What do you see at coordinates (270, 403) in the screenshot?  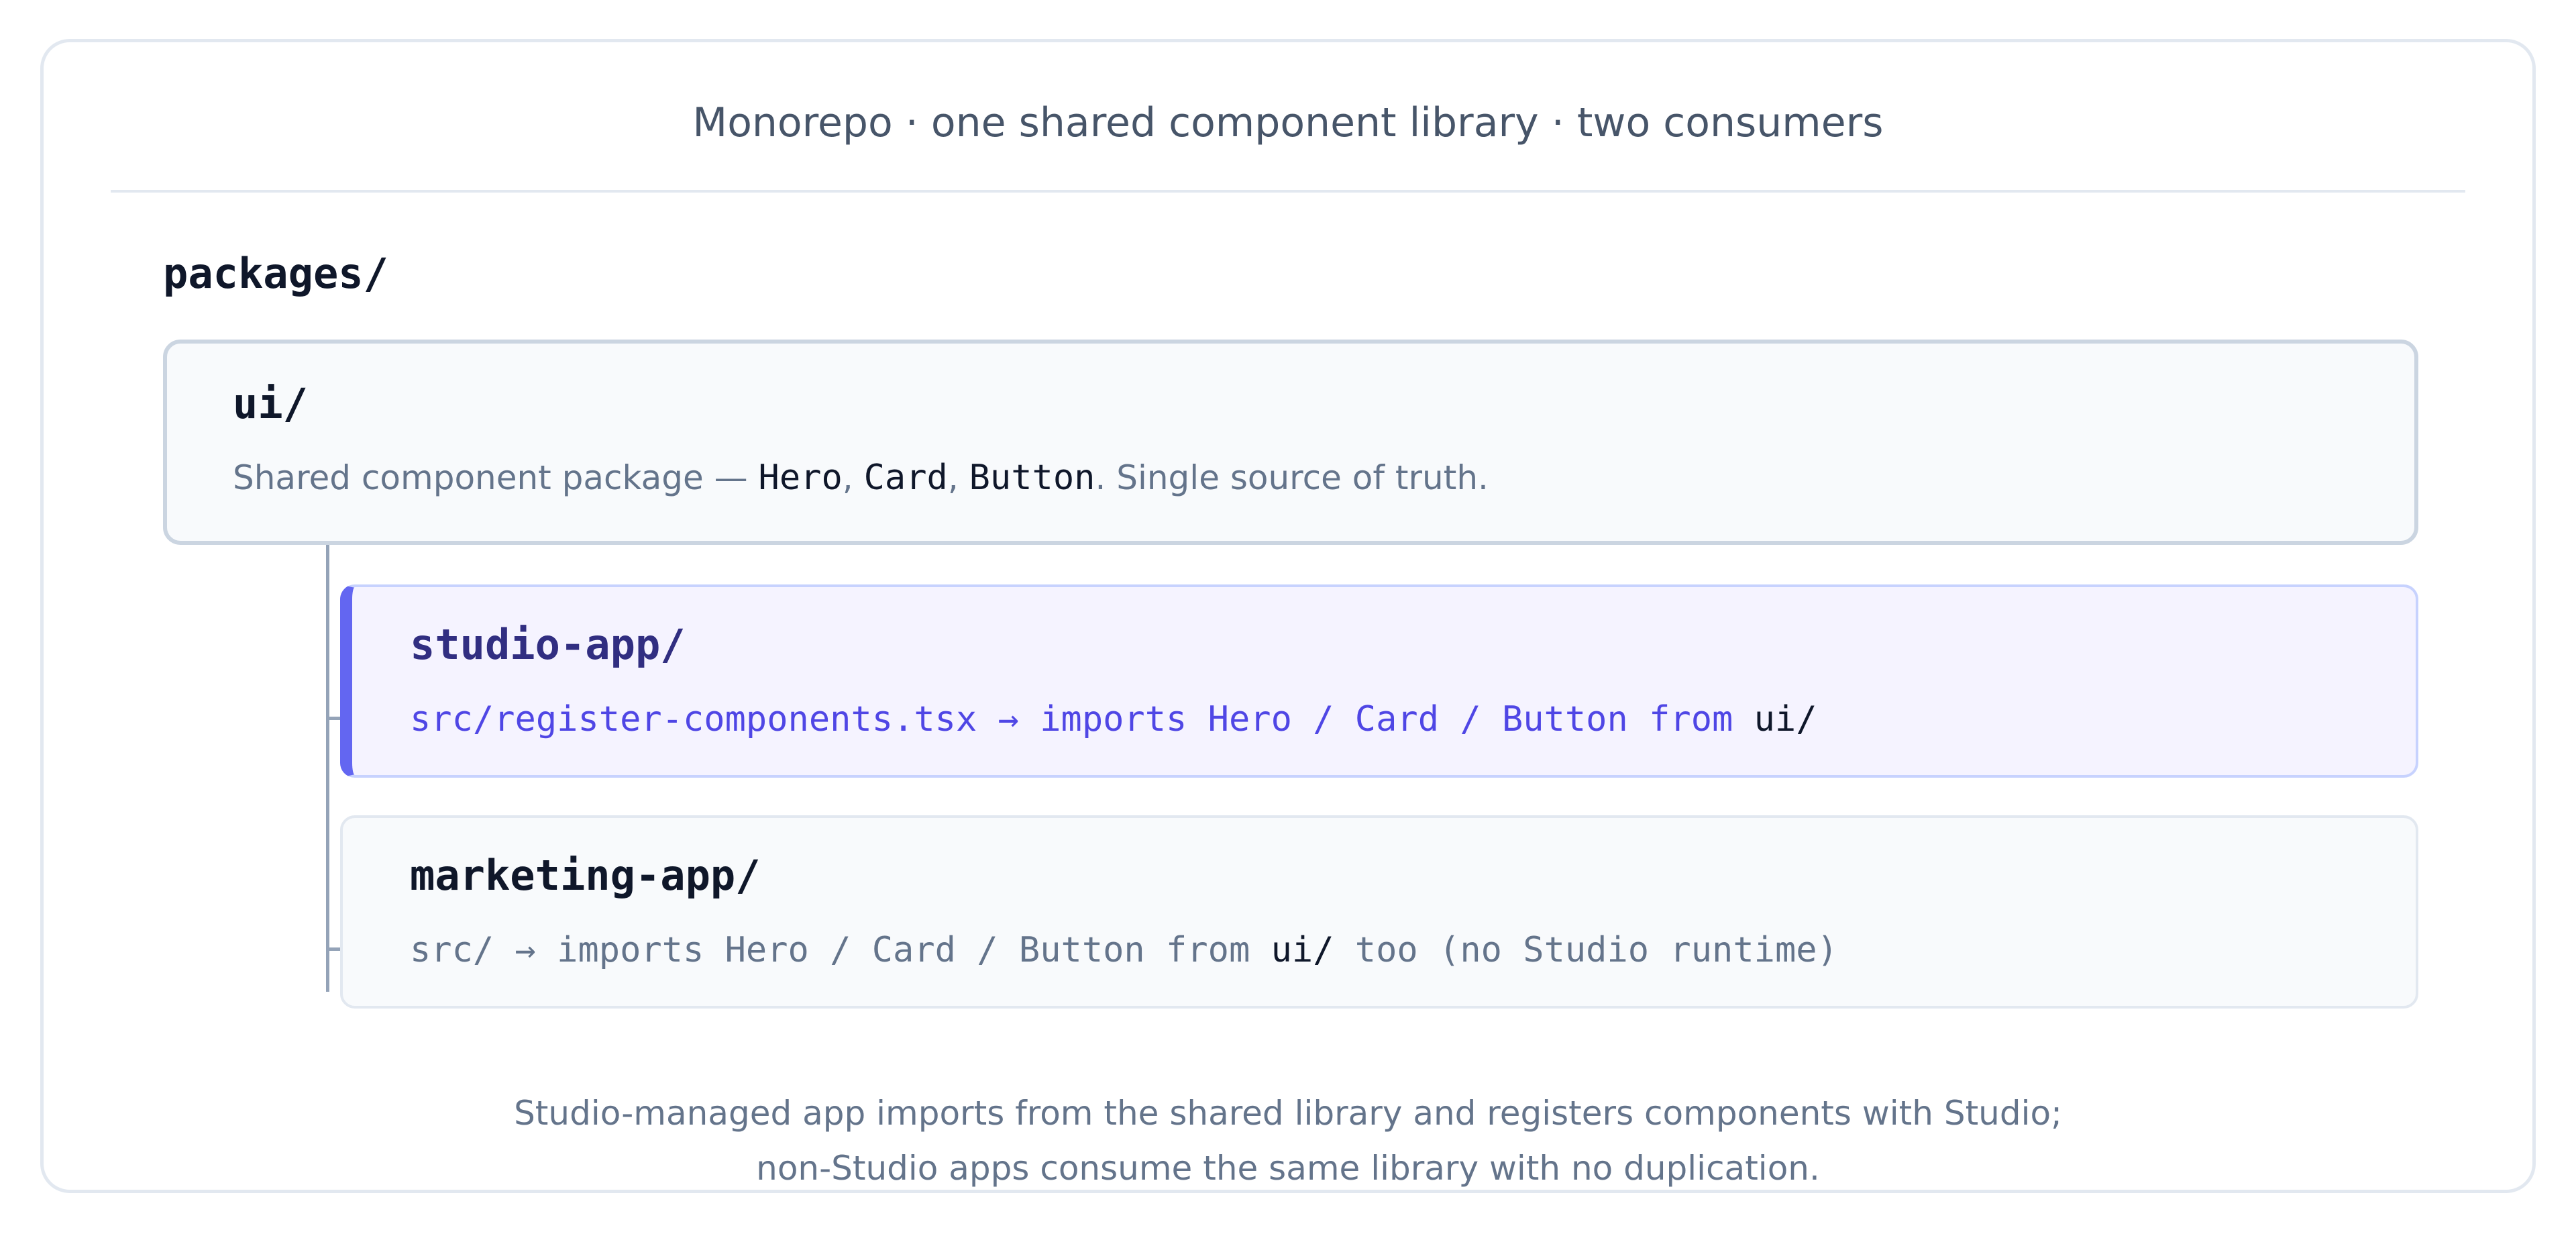 I see `ui-package-name: ui/` at bounding box center [270, 403].